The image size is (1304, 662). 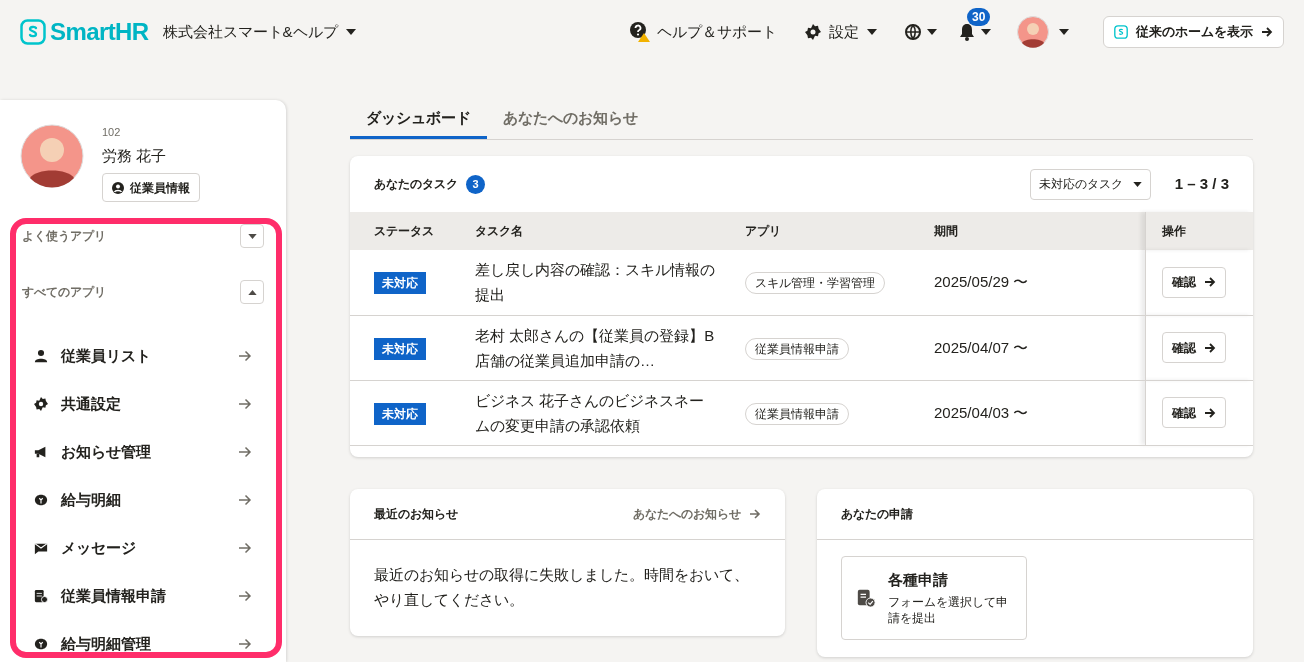 What do you see at coordinates (41, 452) in the screenshot?
I see `megaphone-icon` at bounding box center [41, 452].